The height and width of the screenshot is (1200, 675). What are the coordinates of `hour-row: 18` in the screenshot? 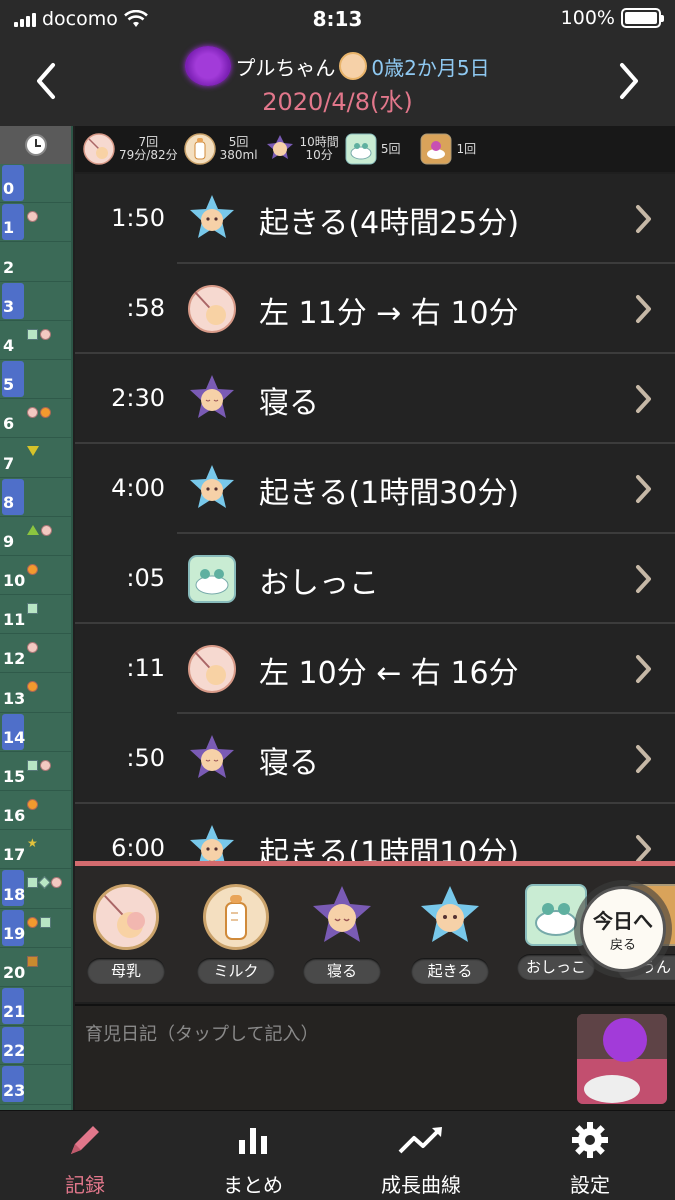 It's located at (35, 889).